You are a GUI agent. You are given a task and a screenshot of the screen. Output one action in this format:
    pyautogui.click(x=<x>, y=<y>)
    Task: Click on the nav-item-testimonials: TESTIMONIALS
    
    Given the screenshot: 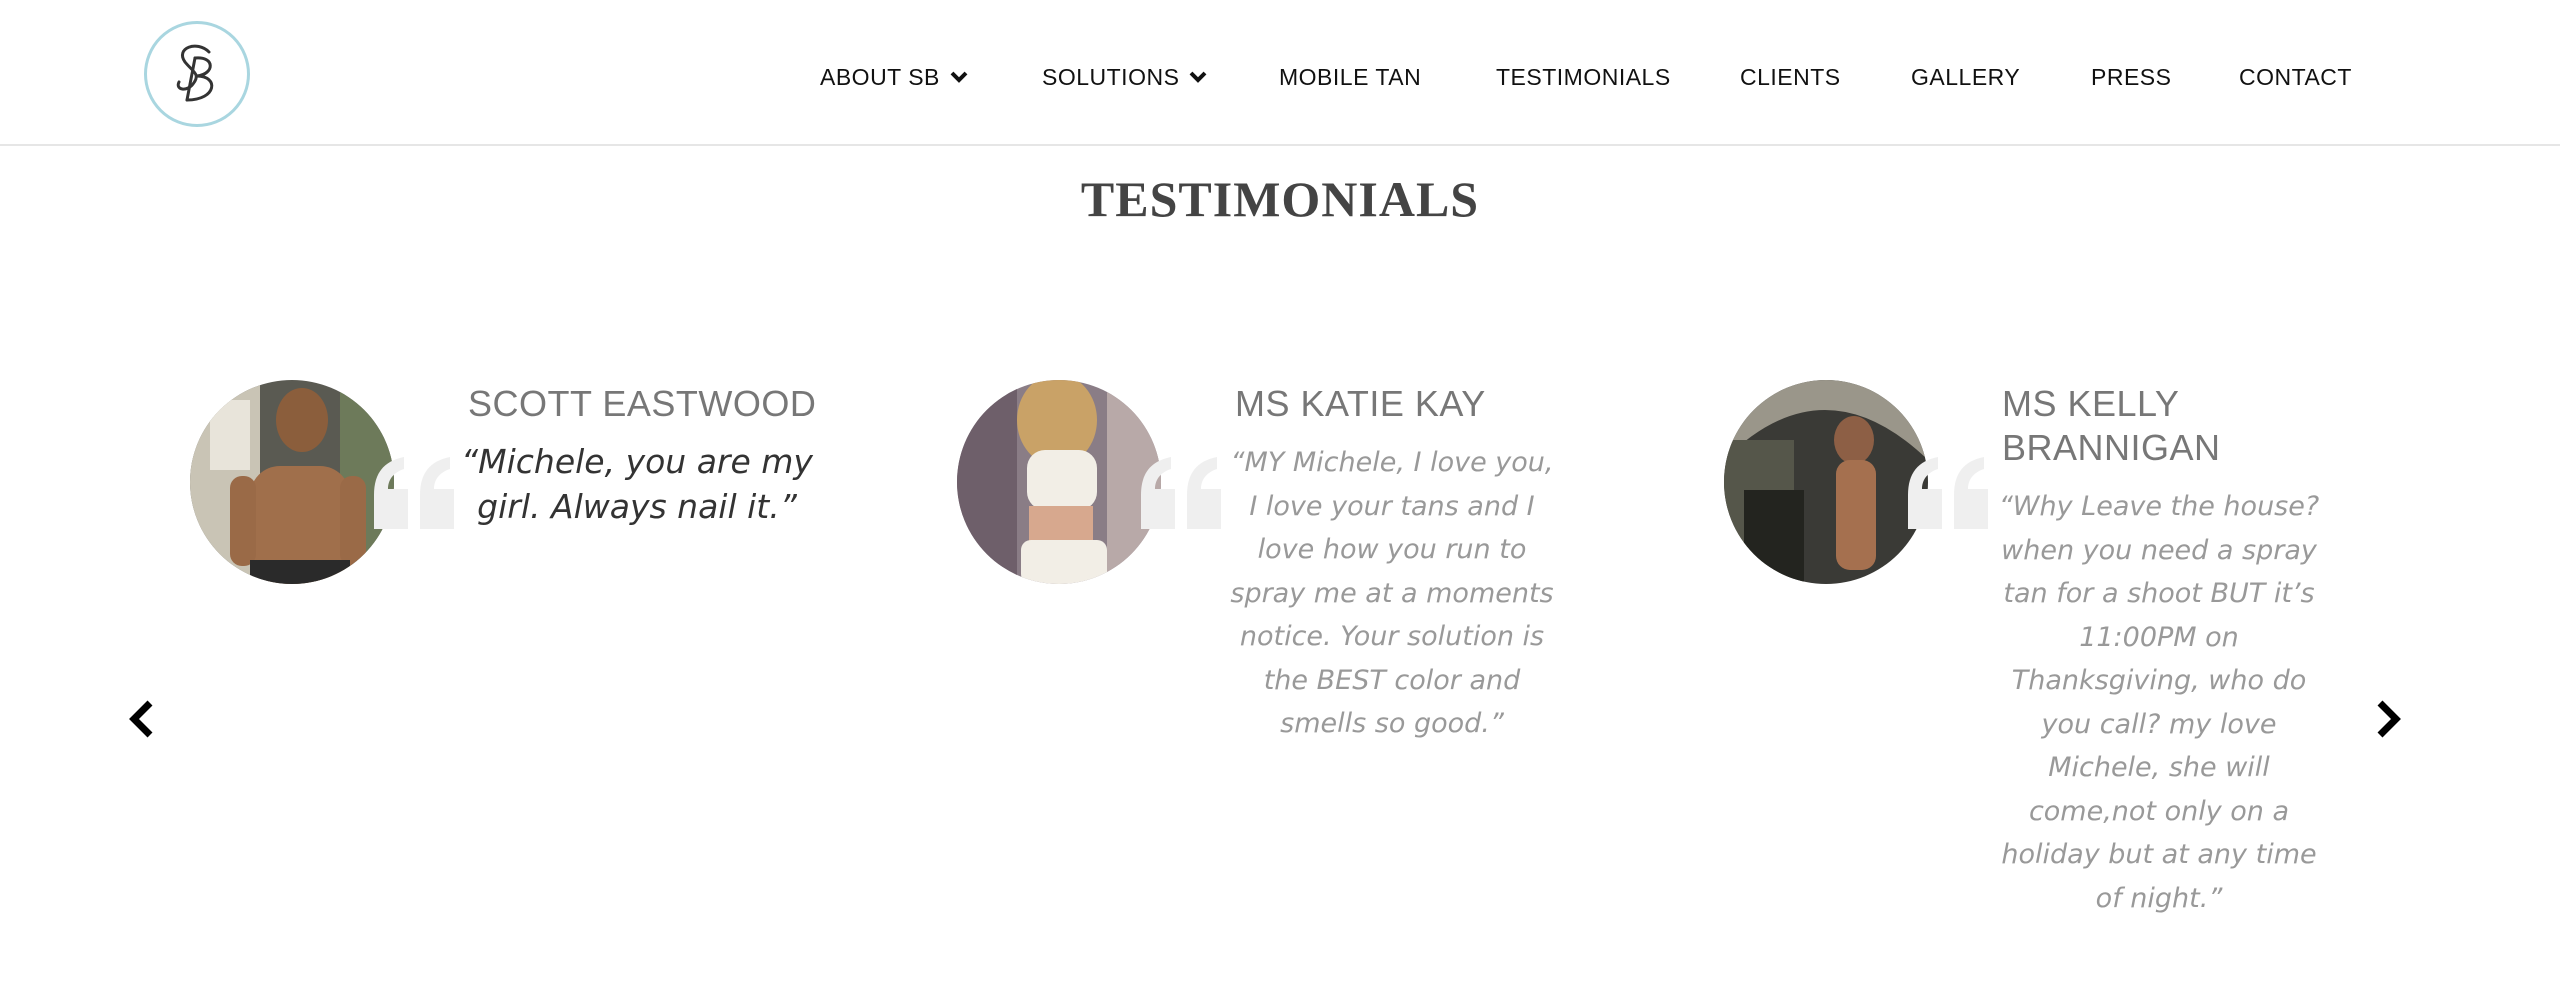 What is the action you would take?
    pyautogui.click(x=1583, y=77)
    